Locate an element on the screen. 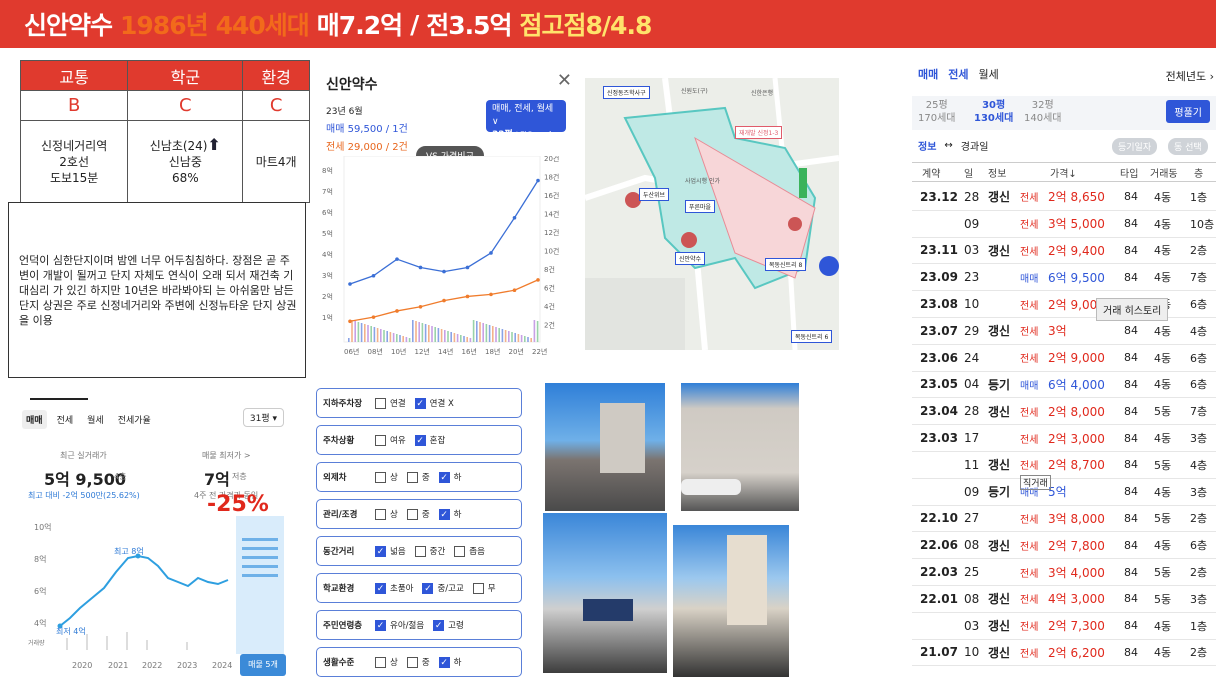  listings-button: 매물 5개 is located at coordinates (263, 665).